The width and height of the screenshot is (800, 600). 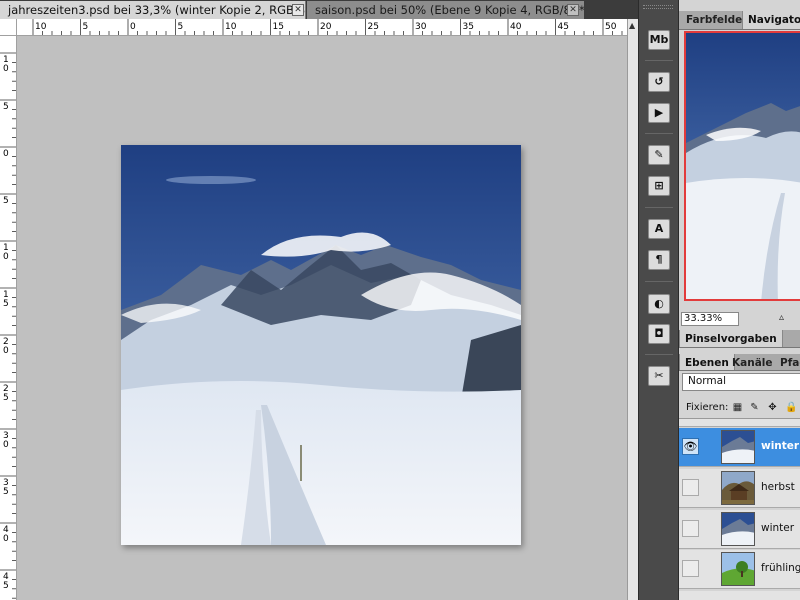 What do you see at coordinates (780, 446) in the screenshot?
I see `layer-name: winter K` at bounding box center [780, 446].